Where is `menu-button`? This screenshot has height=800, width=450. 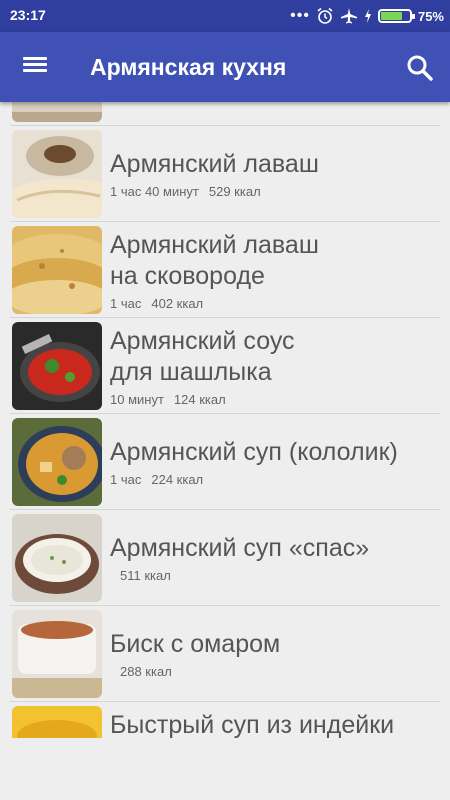
menu-button is located at coordinates (35, 67).